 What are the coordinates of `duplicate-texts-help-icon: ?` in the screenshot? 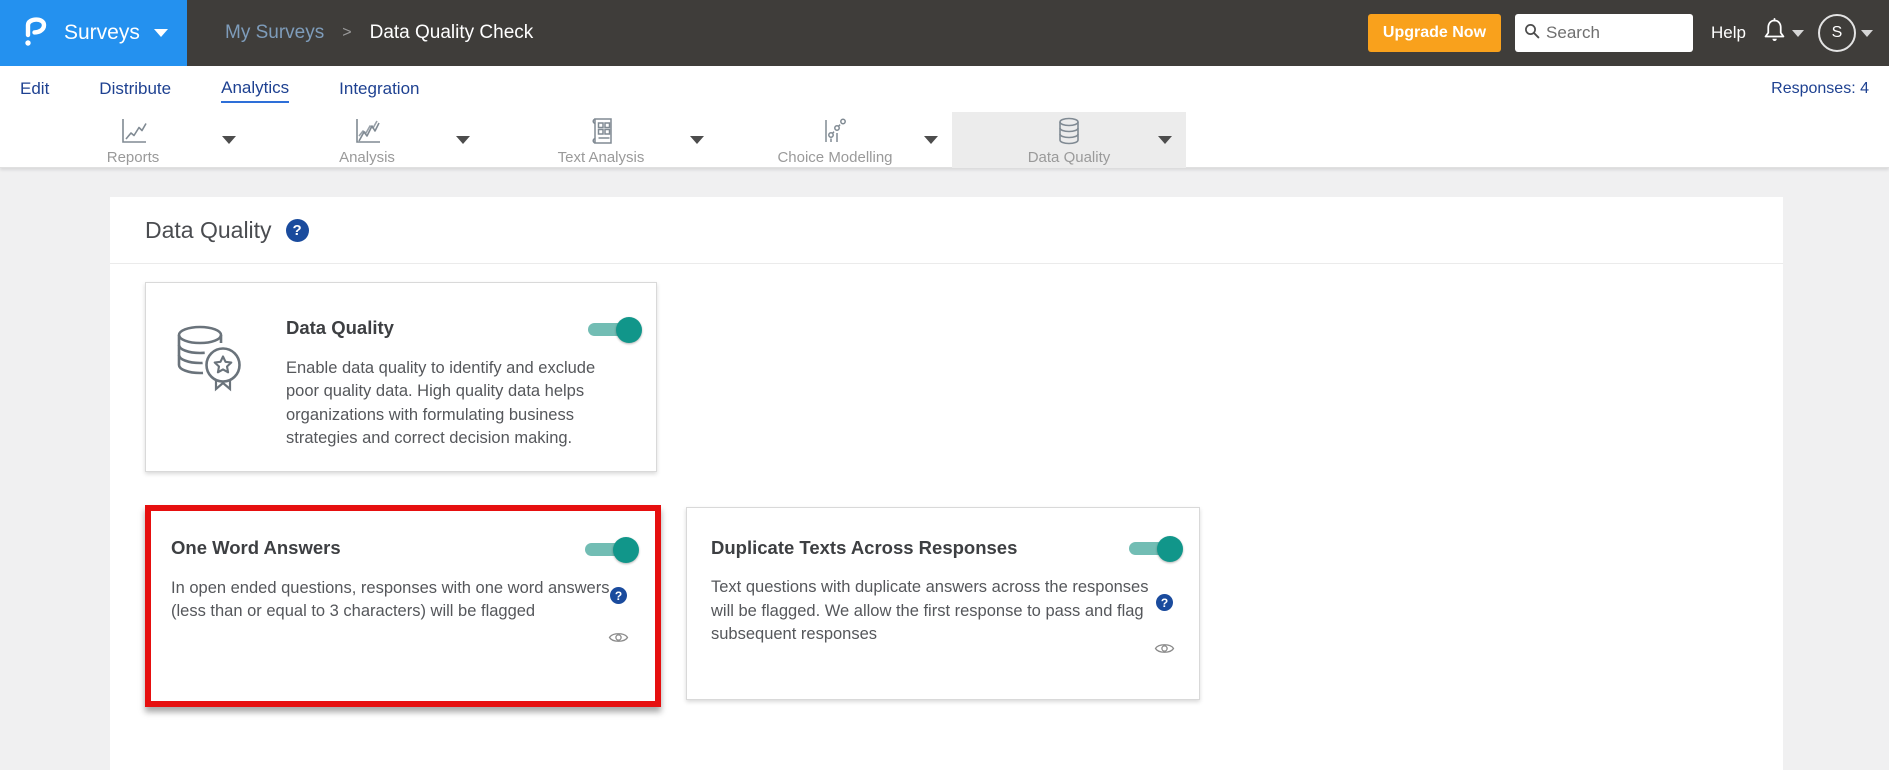 It's located at (1164, 602).